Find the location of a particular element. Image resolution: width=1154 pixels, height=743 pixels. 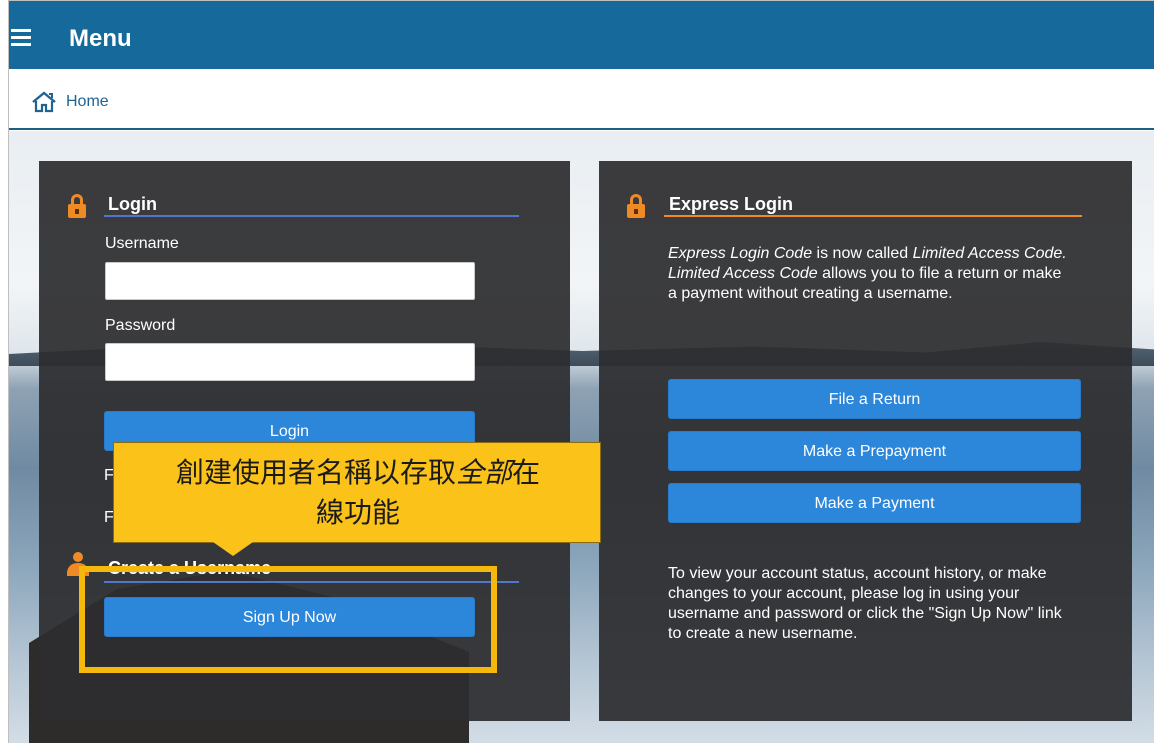

menu-title: Menu is located at coordinates (100, 39).